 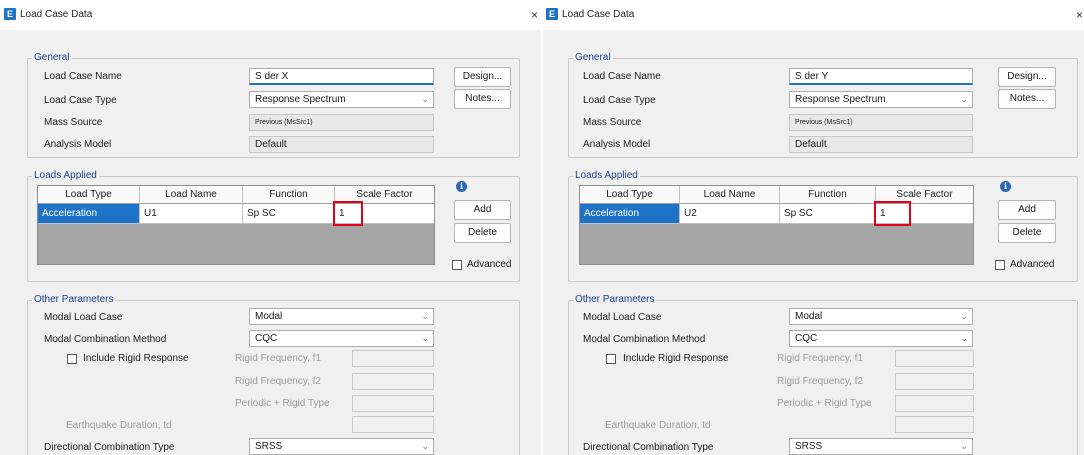 What do you see at coordinates (341, 76) in the screenshot?
I see `load-case-name-input: S der X` at bounding box center [341, 76].